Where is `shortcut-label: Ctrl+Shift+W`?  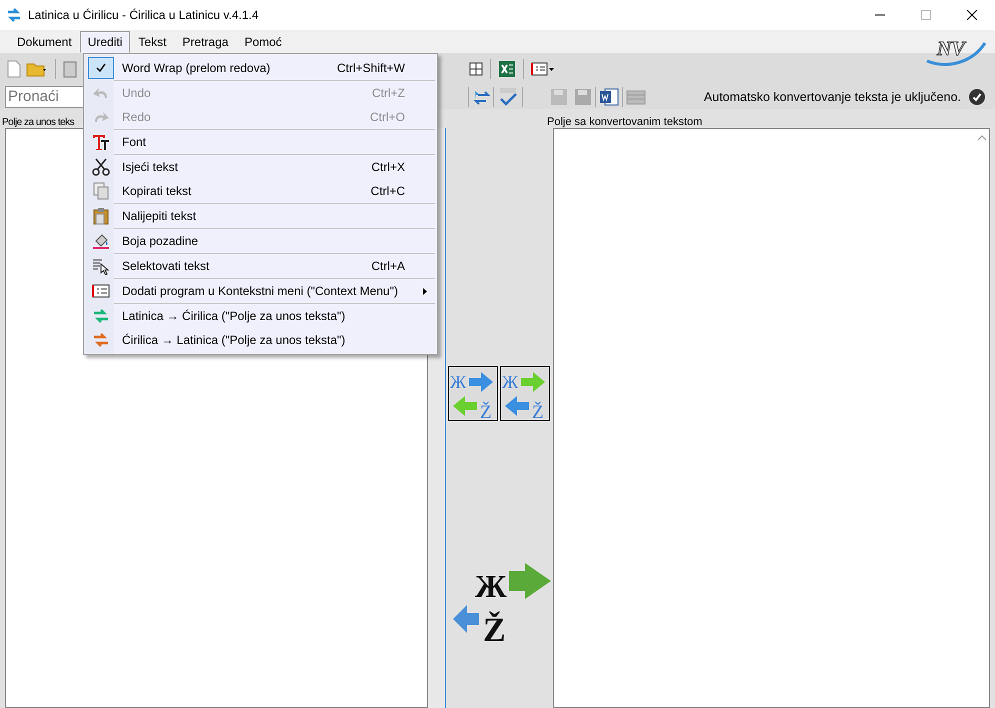 shortcut-label: Ctrl+Shift+W is located at coordinates (370, 68).